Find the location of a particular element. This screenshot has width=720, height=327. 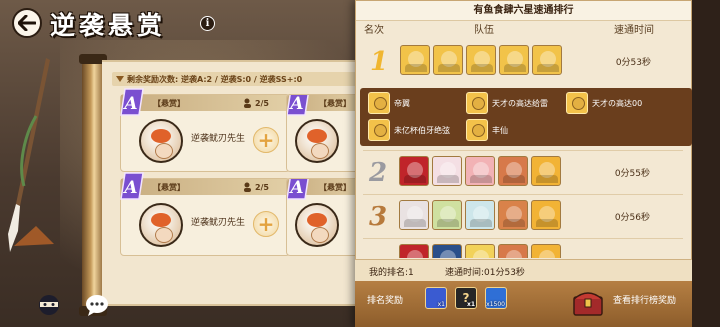

rank-number: 3 is located at coordinates (378, 217).